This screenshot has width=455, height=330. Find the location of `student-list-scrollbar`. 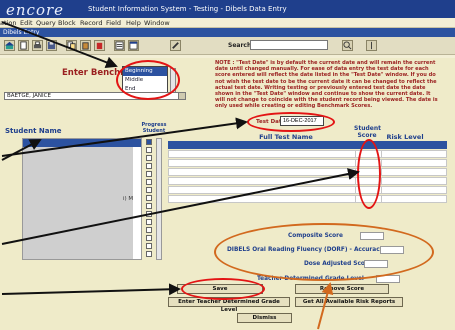

student-list-scrollbar is located at coordinates (159, 199).